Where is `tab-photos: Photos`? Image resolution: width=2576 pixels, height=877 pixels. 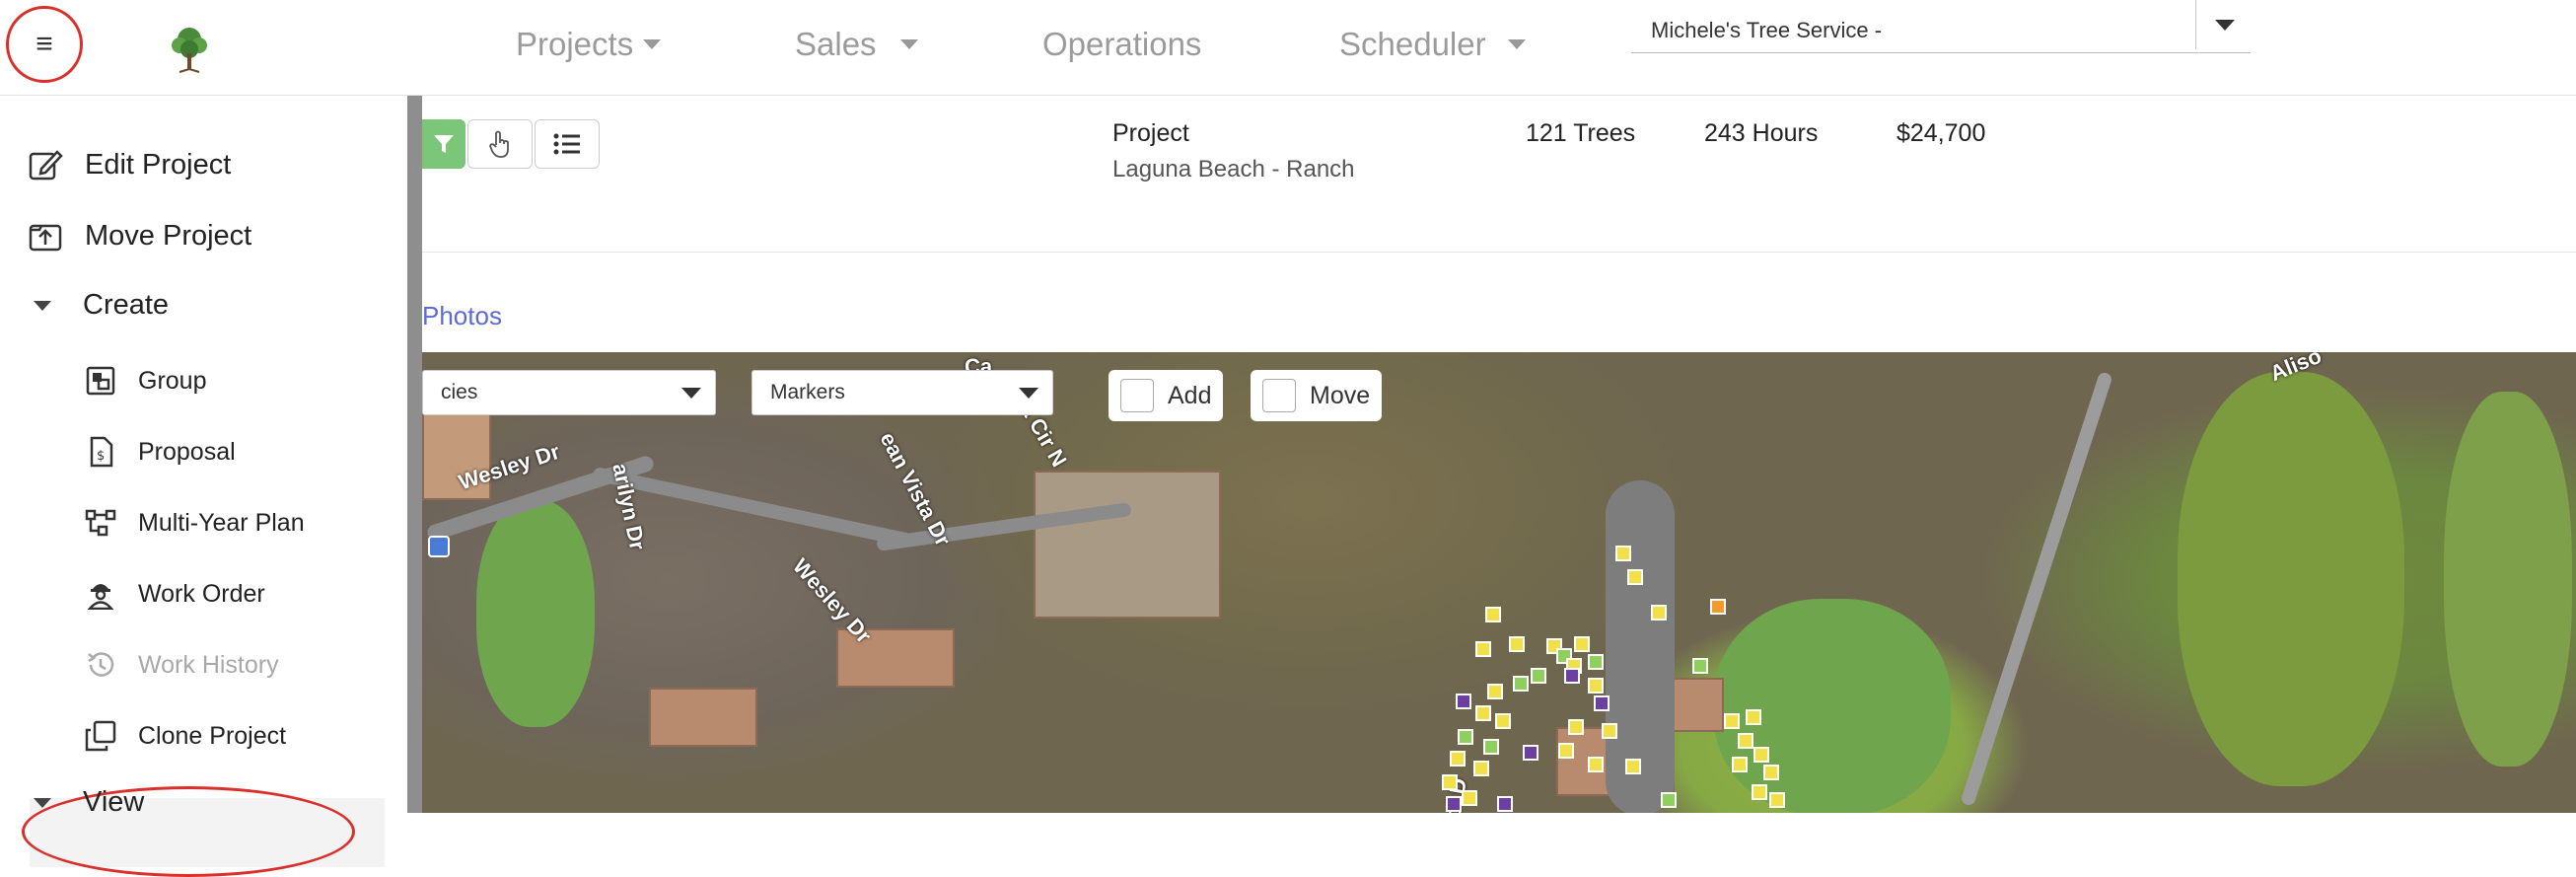 tab-photos: Photos is located at coordinates (462, 316).